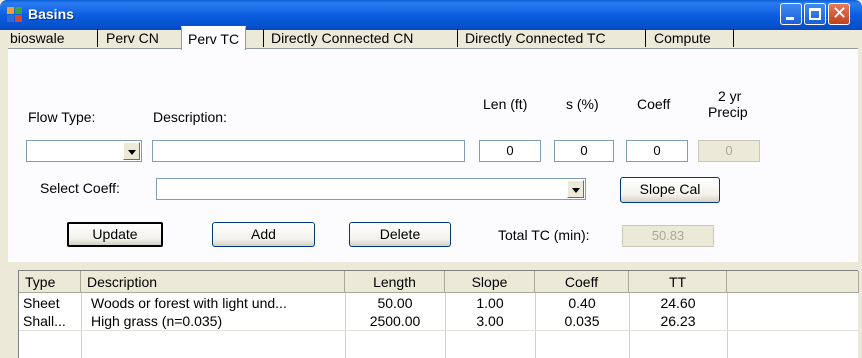 This screenshot has height=358, width=862. What do you see at coordinates (213, 282) in the screenshot?
I see `column-header-description: Description` at bounding box center [213, 282].